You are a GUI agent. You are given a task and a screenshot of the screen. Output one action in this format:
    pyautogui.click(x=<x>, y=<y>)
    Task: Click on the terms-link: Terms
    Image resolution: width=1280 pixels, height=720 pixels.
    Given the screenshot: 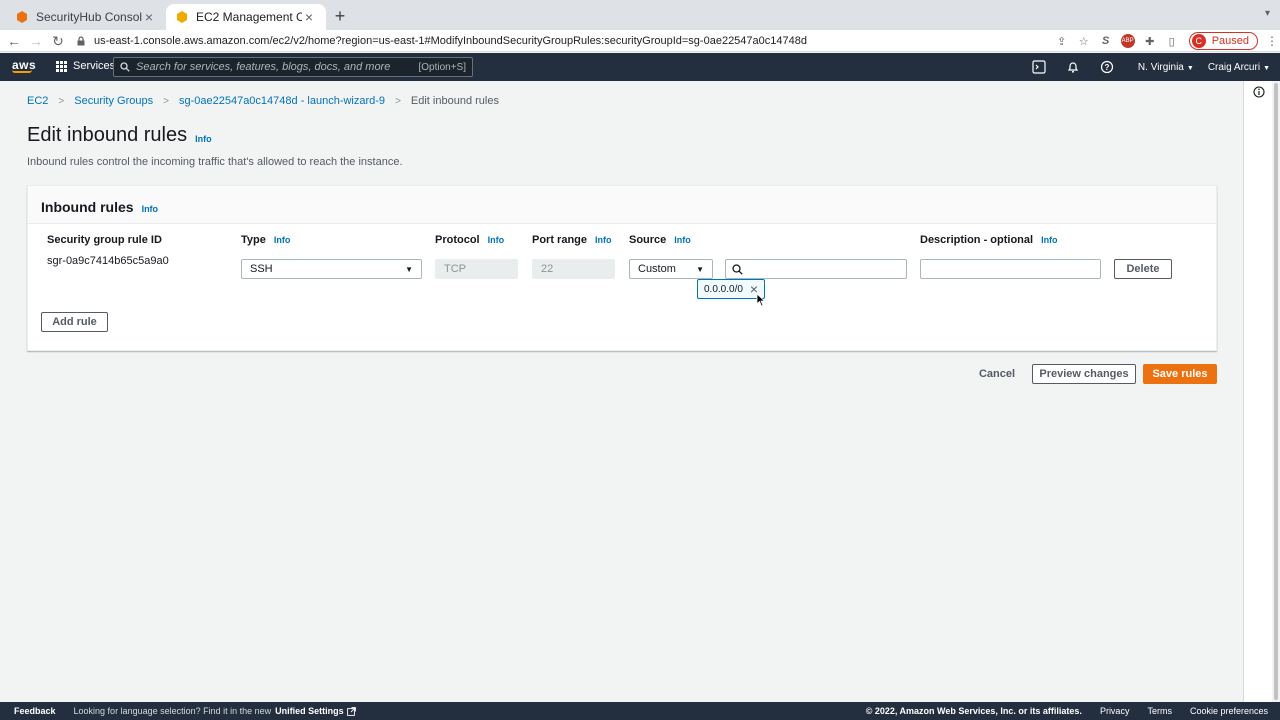 What is the action you would take?
    pyautogui.click(x=1159, y=711)
    